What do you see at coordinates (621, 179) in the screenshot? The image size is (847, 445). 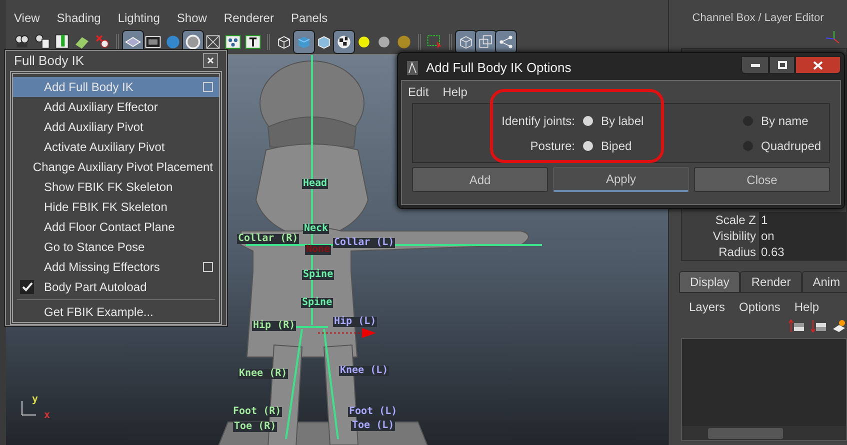 I see `dialog-button: Apply` at bounding box center [621, 179].